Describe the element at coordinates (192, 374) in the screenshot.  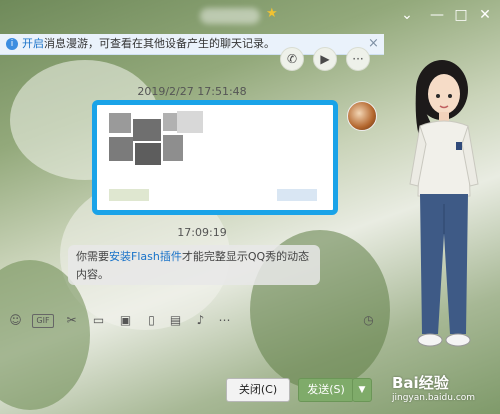
I see `message-input` at that location.